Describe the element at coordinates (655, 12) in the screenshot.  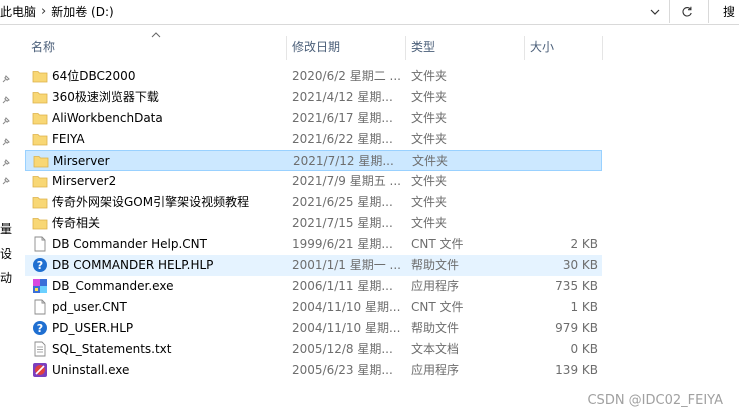
I see `chevron-down-icon` at that location.